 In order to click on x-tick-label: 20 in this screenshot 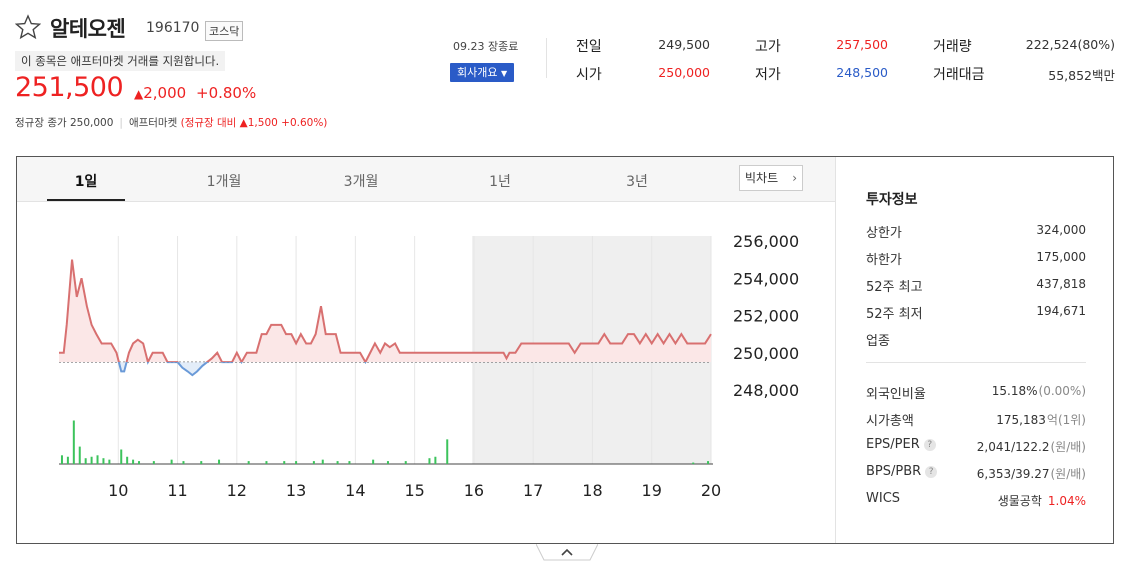, I will do `click(711, 490)`.